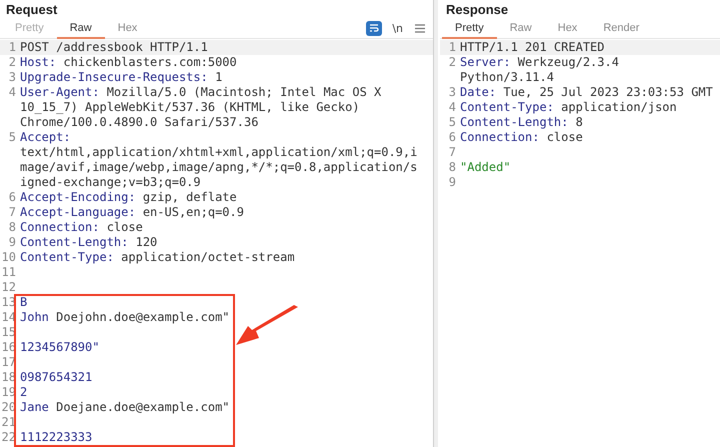  Describe the element at coordinates (29, 28) in the screenshot. I see `view-tab: Pretty` at that location.